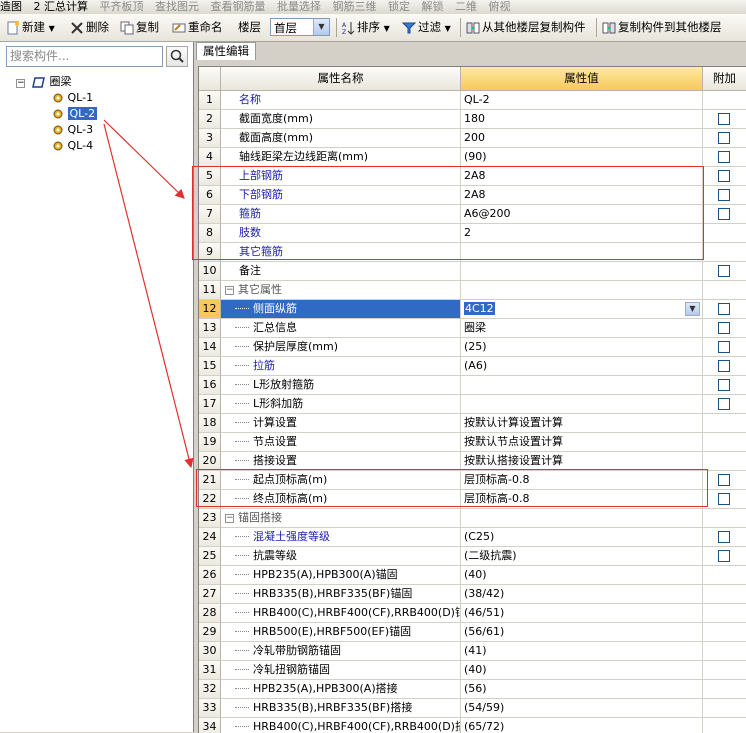 Image resolution: width=746 pixels, height=733 pixels. What do you see at coordinates (341, 556) in the screenshot?
I see `property-name-cell: 抗震等级` at bounding box center [341, 556].